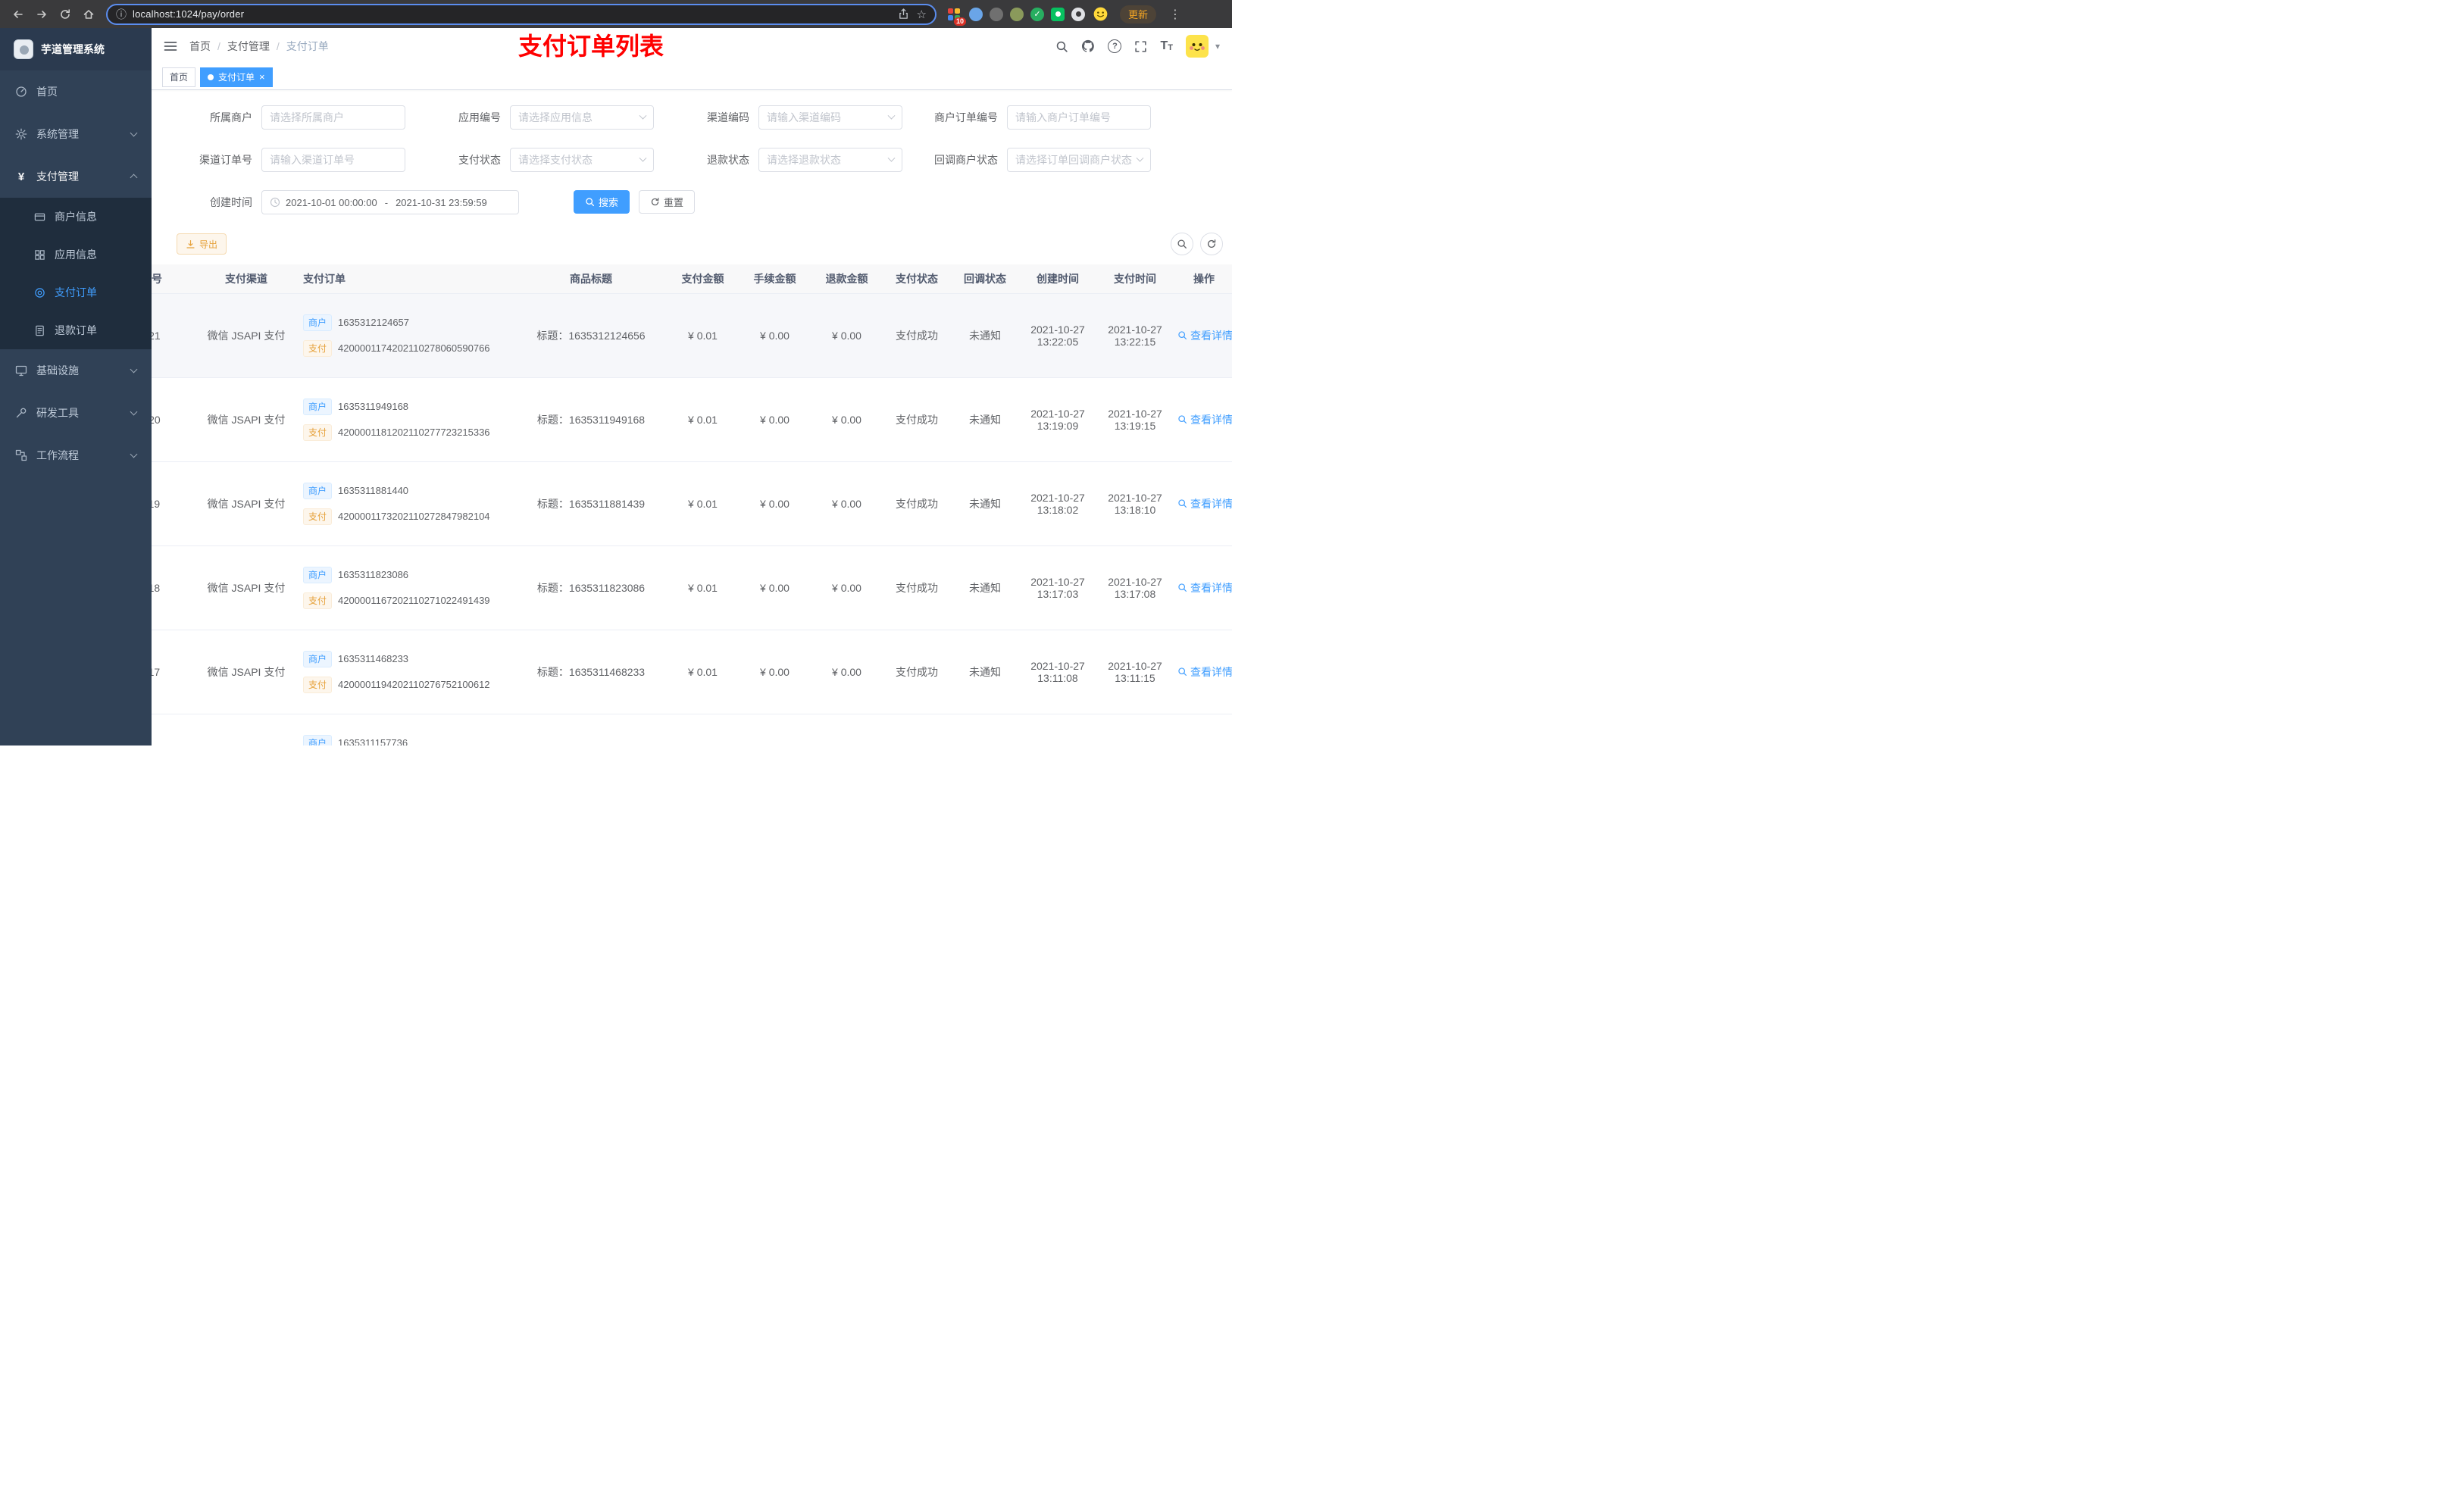 The image size is (2464, 1491). Describe the element at coordinates (826, 117) in the screenshot. I see `channel-code-field` at that location.